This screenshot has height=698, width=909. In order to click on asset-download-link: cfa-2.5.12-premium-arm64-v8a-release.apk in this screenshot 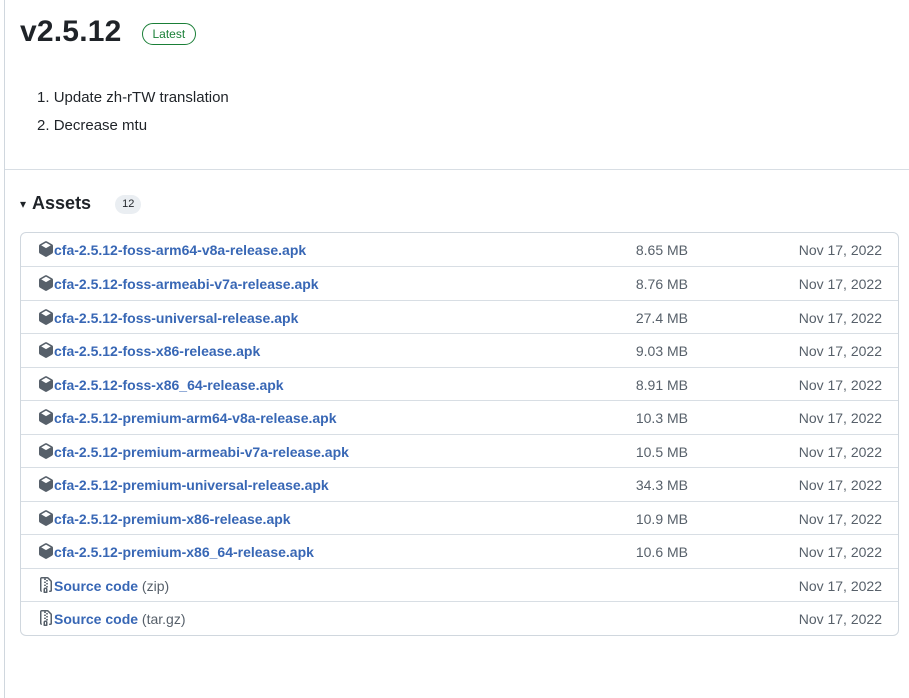, I will do `click(195, 418)`.